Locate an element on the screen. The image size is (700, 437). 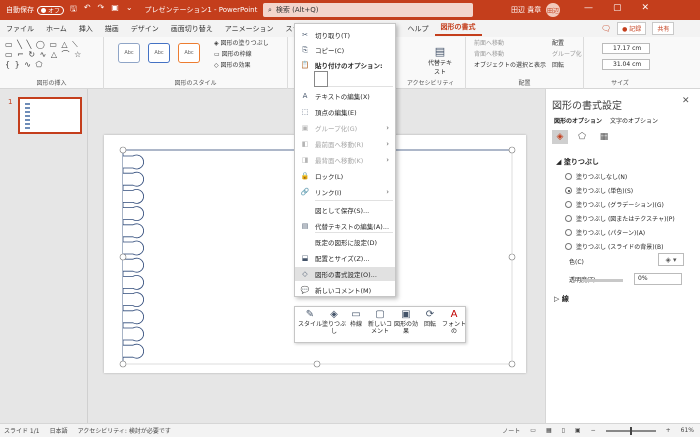
fill-option-radio: 塗りつぶし (図またはテクスチャ)(P) is located at coordinates (620, 218).